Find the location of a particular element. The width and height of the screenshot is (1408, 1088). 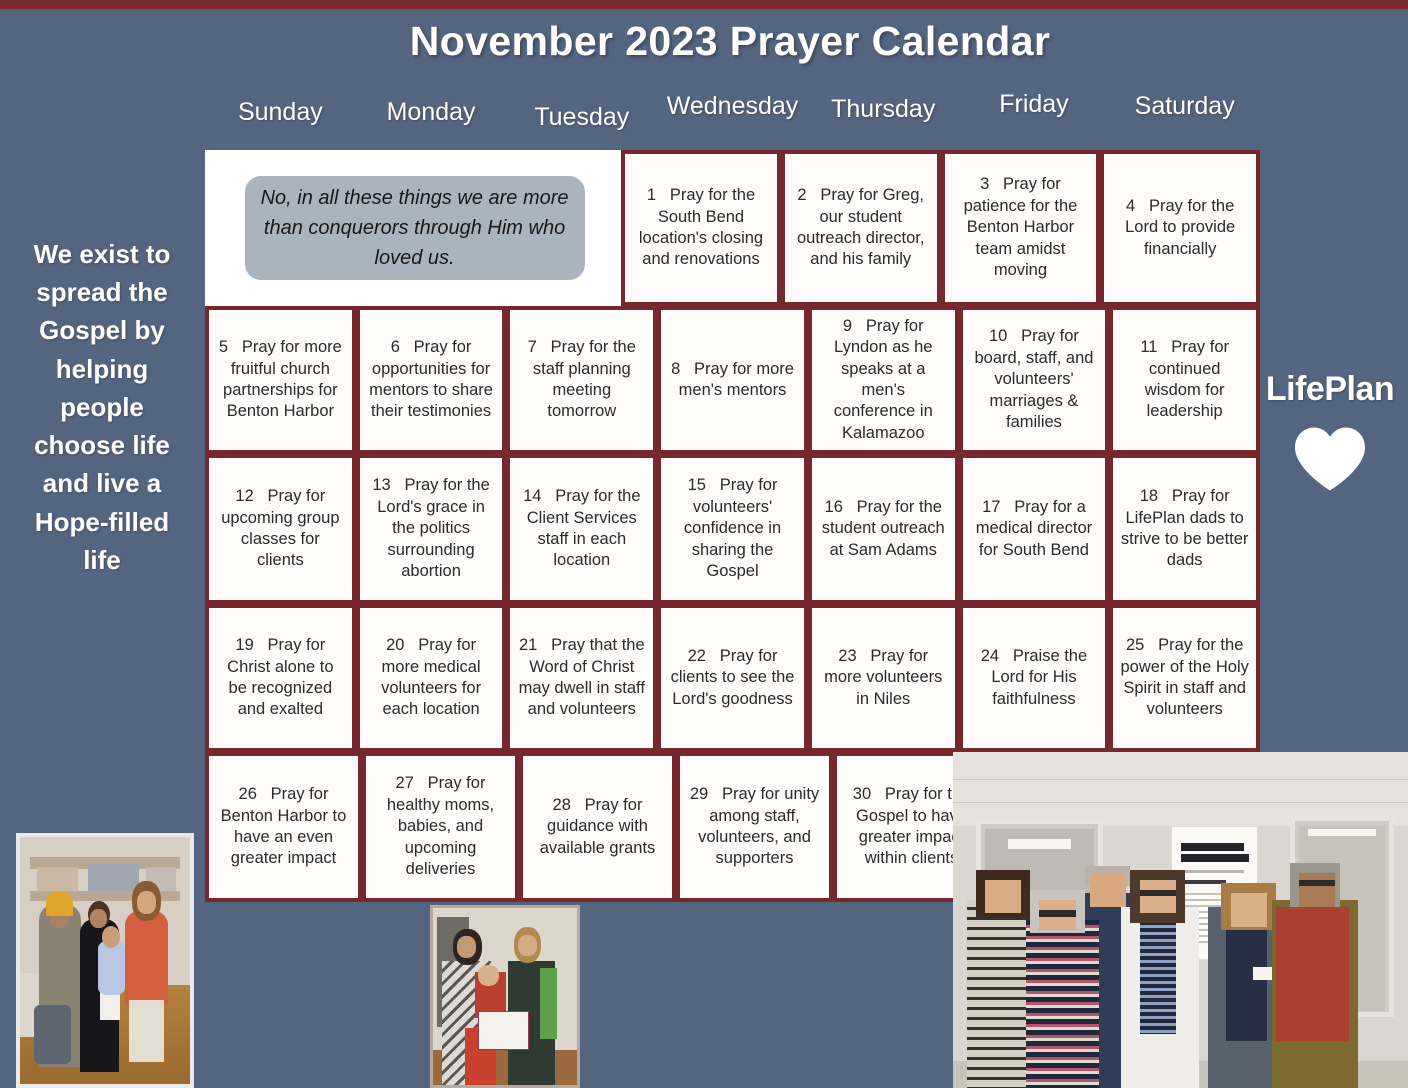

photo-family-store is located at coordinates (105, 960).